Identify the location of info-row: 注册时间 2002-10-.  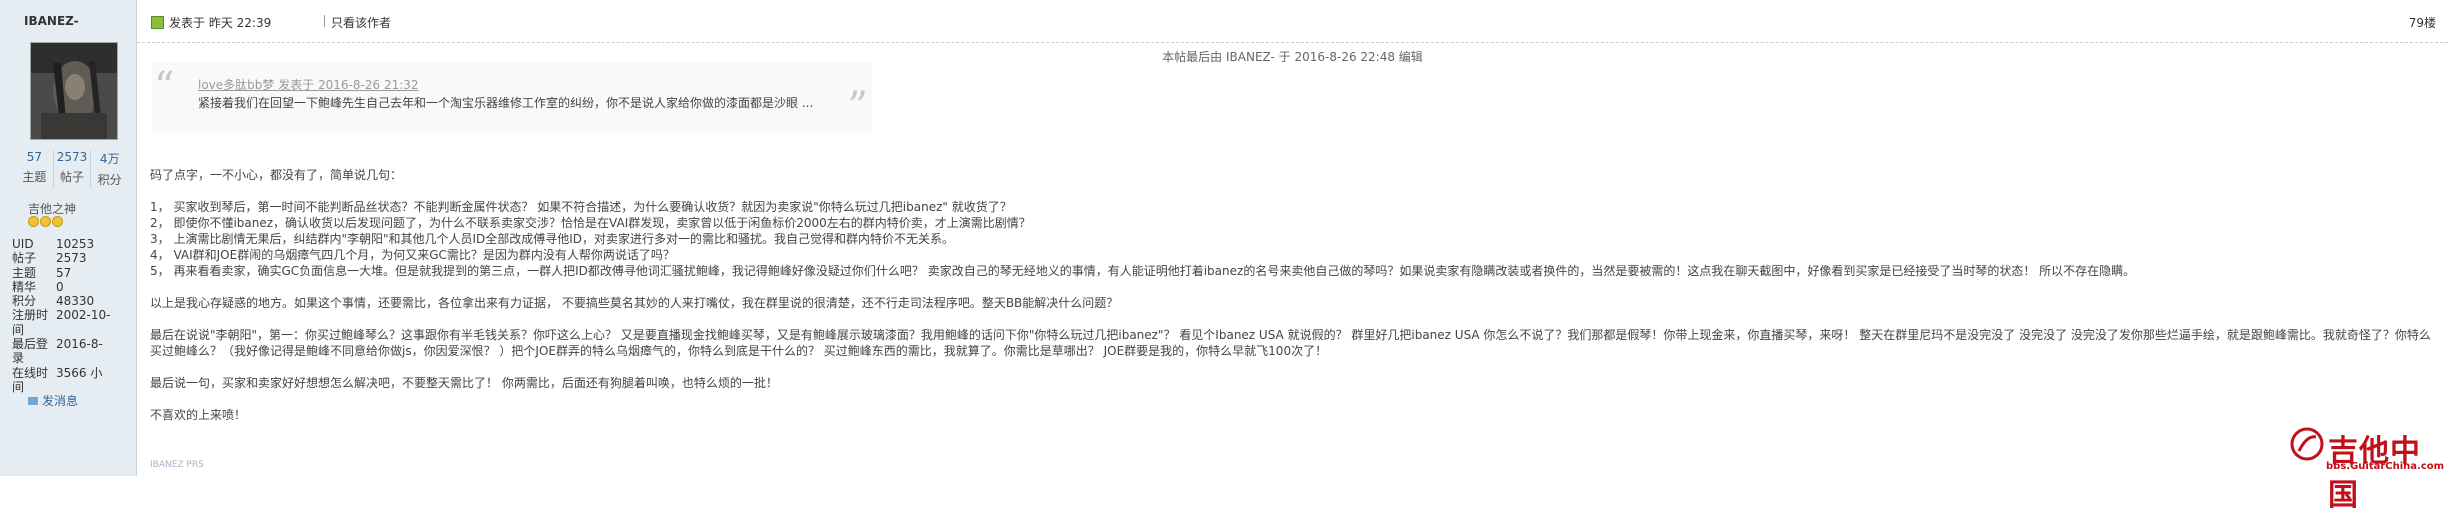
(61, 322).